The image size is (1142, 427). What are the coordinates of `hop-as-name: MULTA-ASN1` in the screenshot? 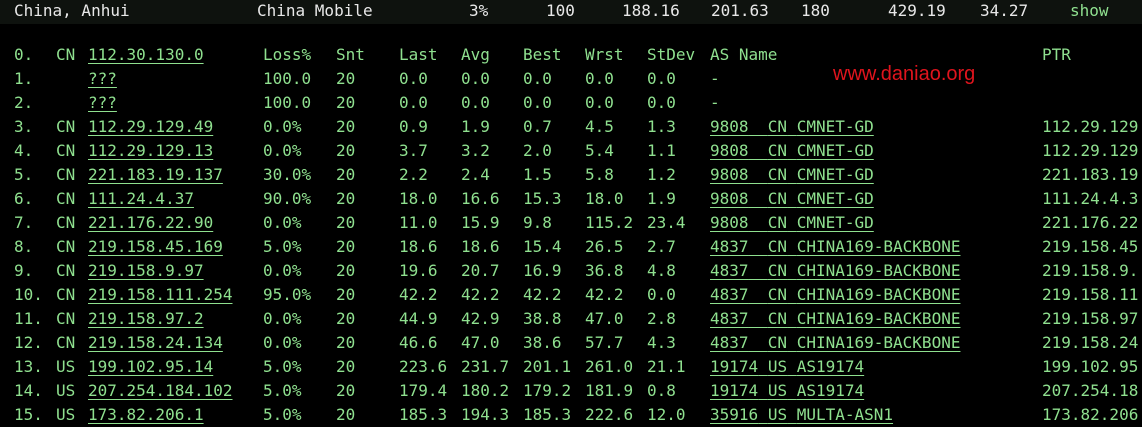 It's located at (845, 414).